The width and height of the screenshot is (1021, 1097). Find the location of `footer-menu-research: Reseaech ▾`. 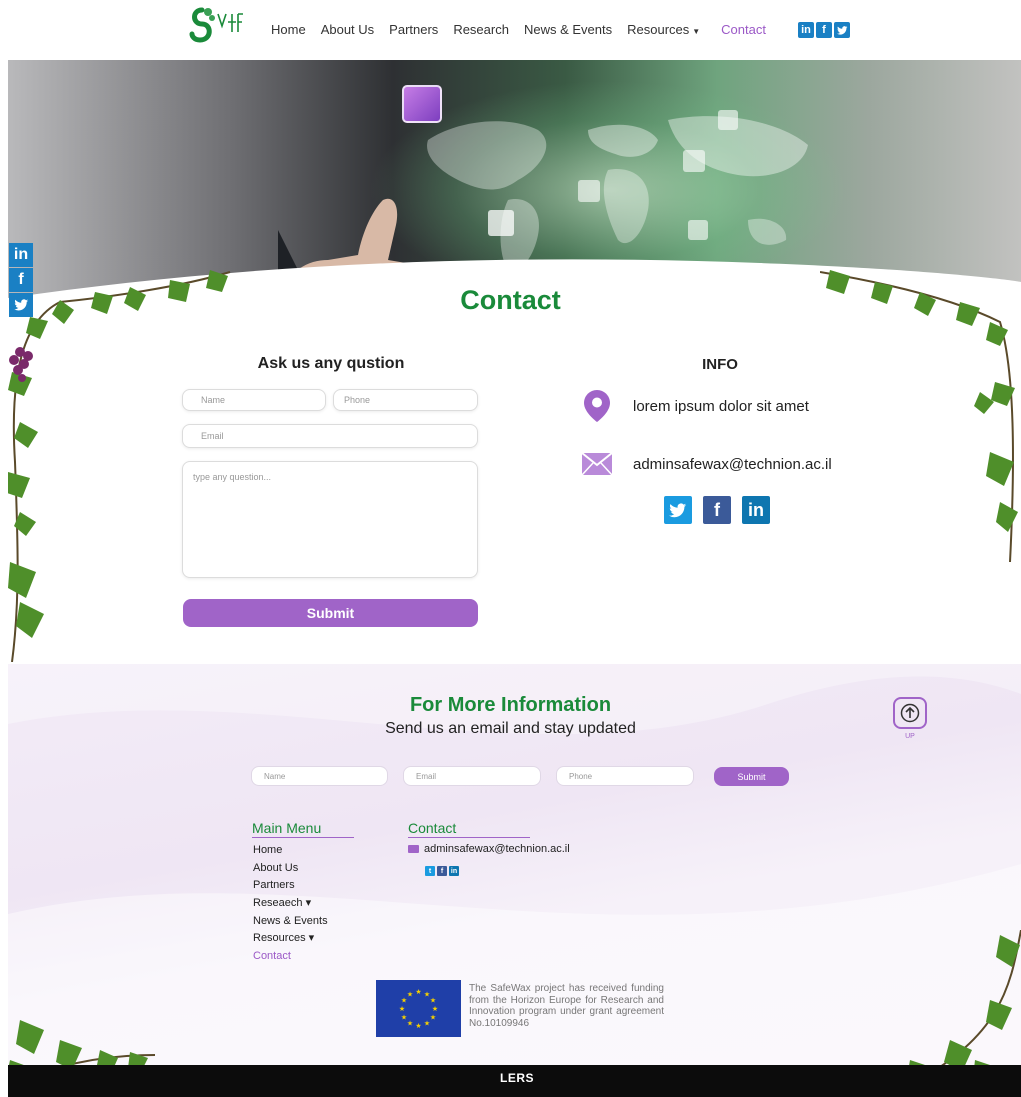

footer-menu-research: Reseaech ▾ is located at coordinates (290, 905).